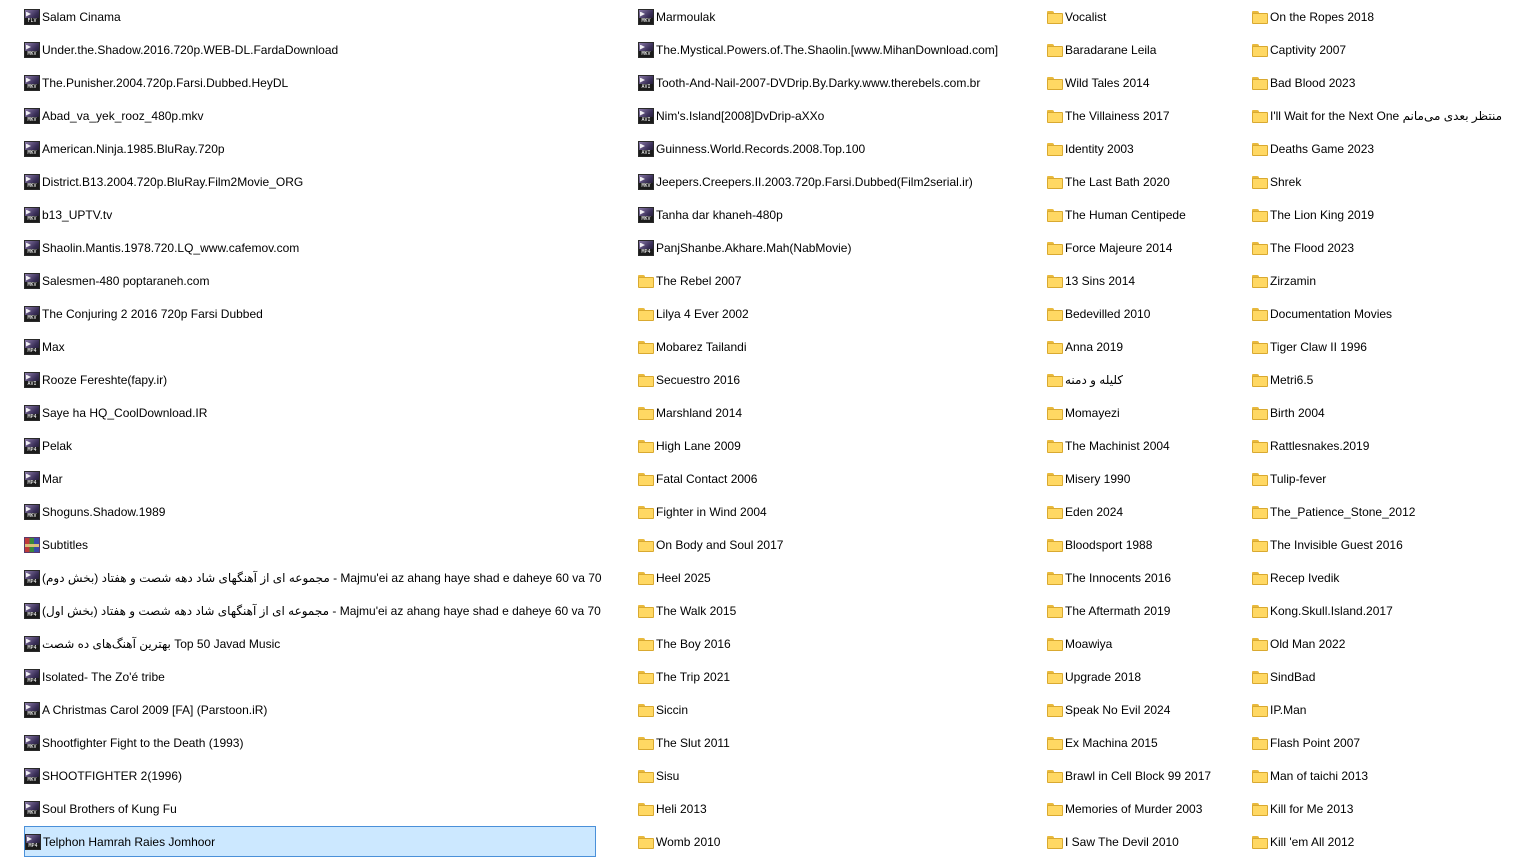 The image size is (1525, 863). What do you see at coordinates (1144, 379) in the screenshot?
I see `folder-item: کلیله و دمنه` at bounding box center [1144, 379].